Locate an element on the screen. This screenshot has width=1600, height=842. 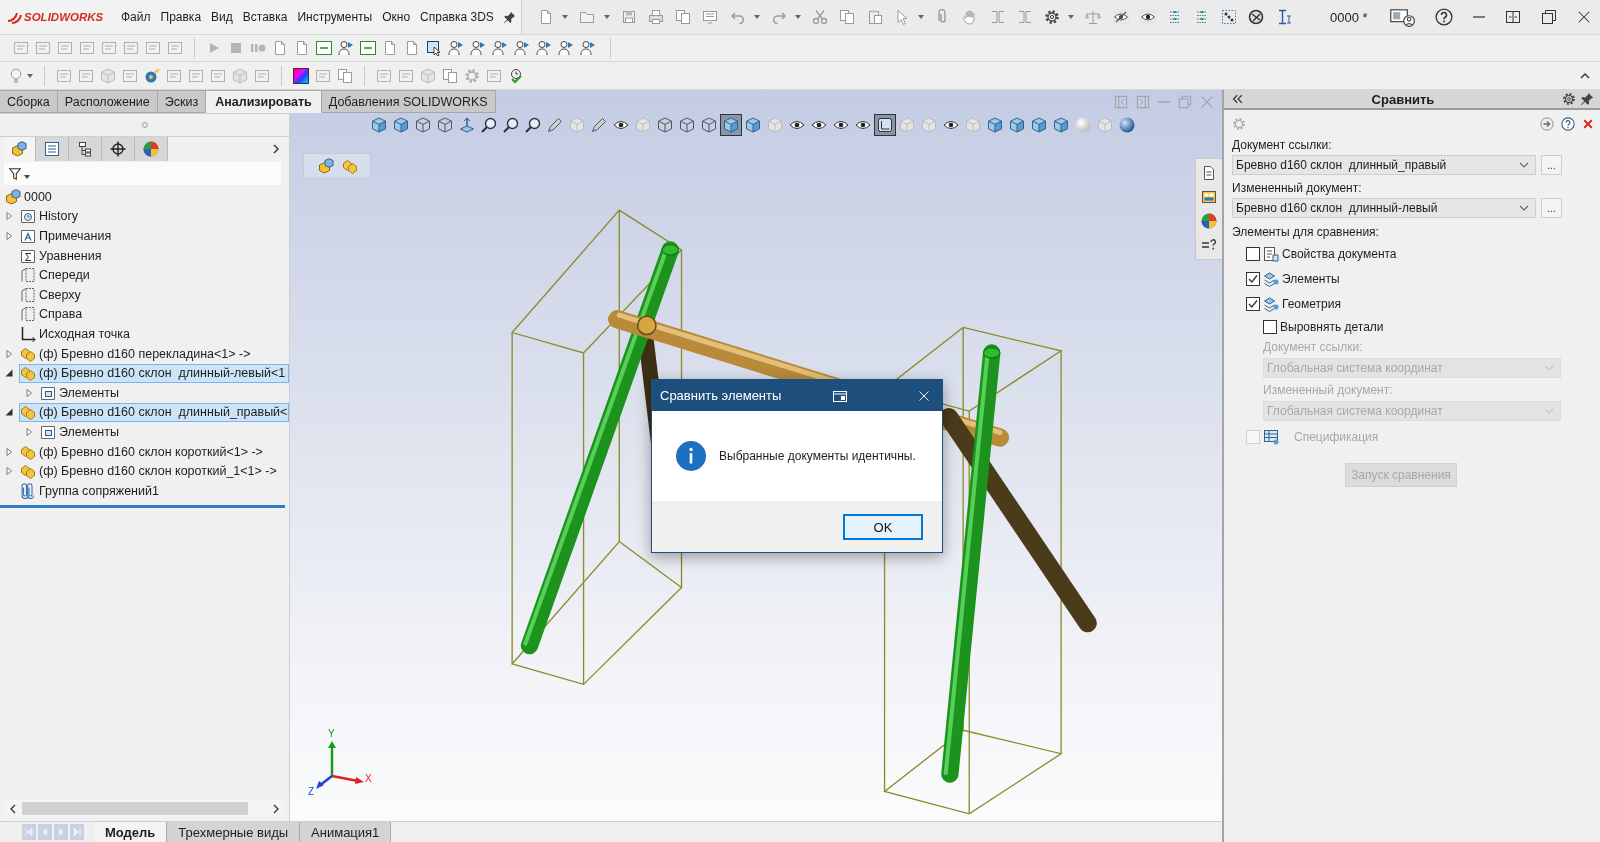
document-dropdown: Бревно d160 склон длинный-левый is located at coordinates (1384, 208).